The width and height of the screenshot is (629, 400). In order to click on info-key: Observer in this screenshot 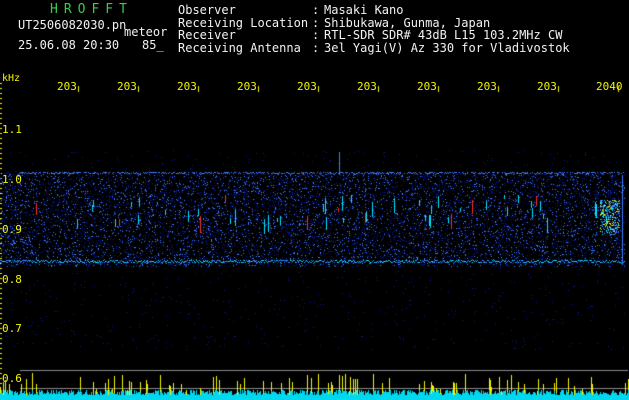, I will do `click(207, 10)`.